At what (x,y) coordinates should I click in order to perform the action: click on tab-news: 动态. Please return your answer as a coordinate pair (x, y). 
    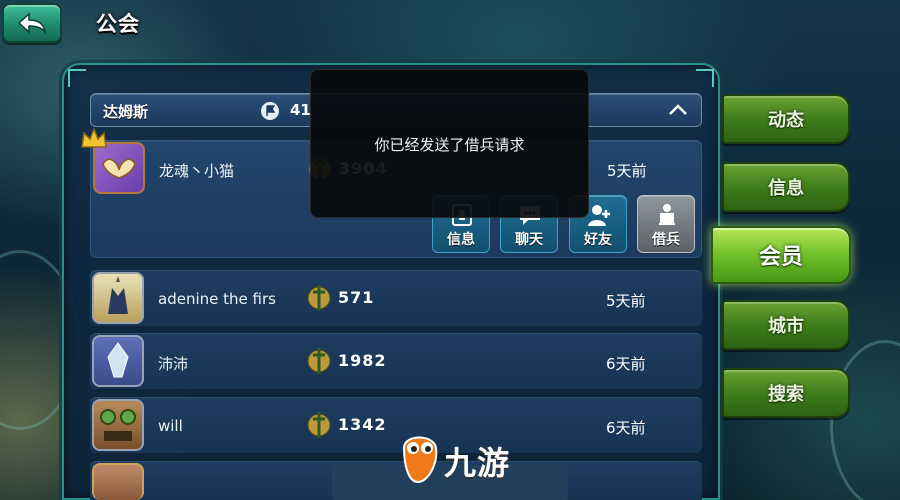
    Looking at the image, I should click on (786, 119).